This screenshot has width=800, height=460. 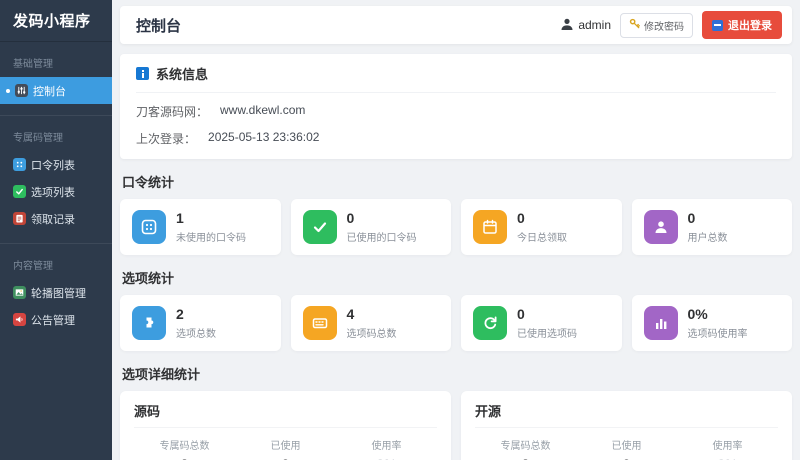 What do you see at coordinates (664, 27) in the screenshot?
I see `change-password-label: 修改密码` at bounding box center [664, 27].